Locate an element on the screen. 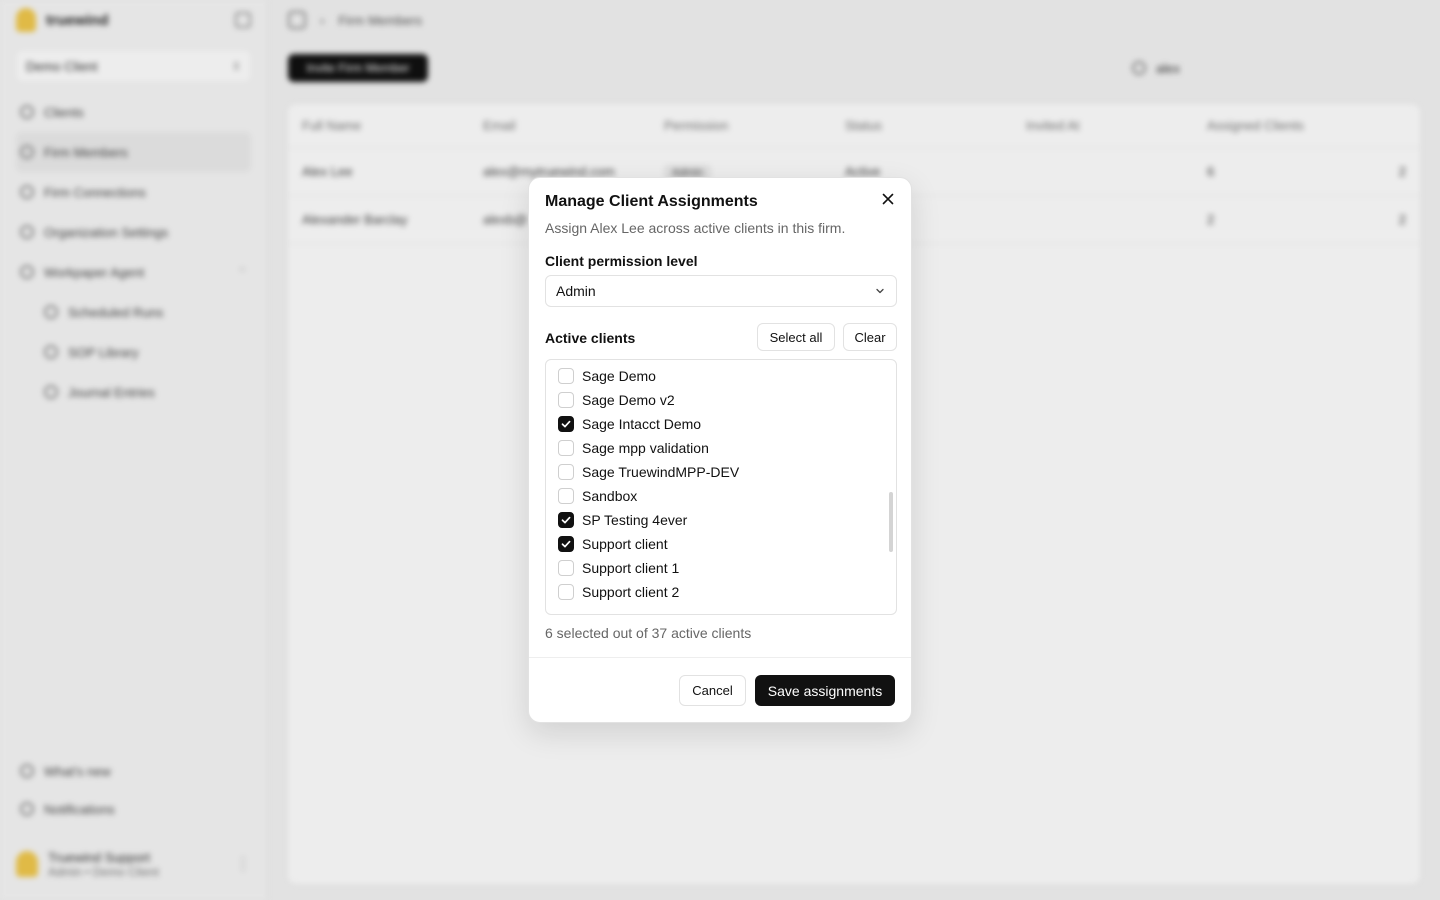 The image size is (1440, 900). client-label: SP Testing 4ever is located at coordinates (635, 520).